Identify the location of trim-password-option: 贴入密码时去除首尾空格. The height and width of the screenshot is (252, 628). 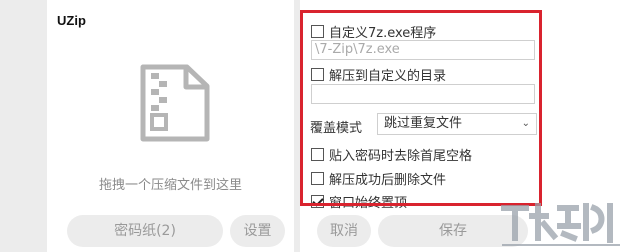
(391, 154).